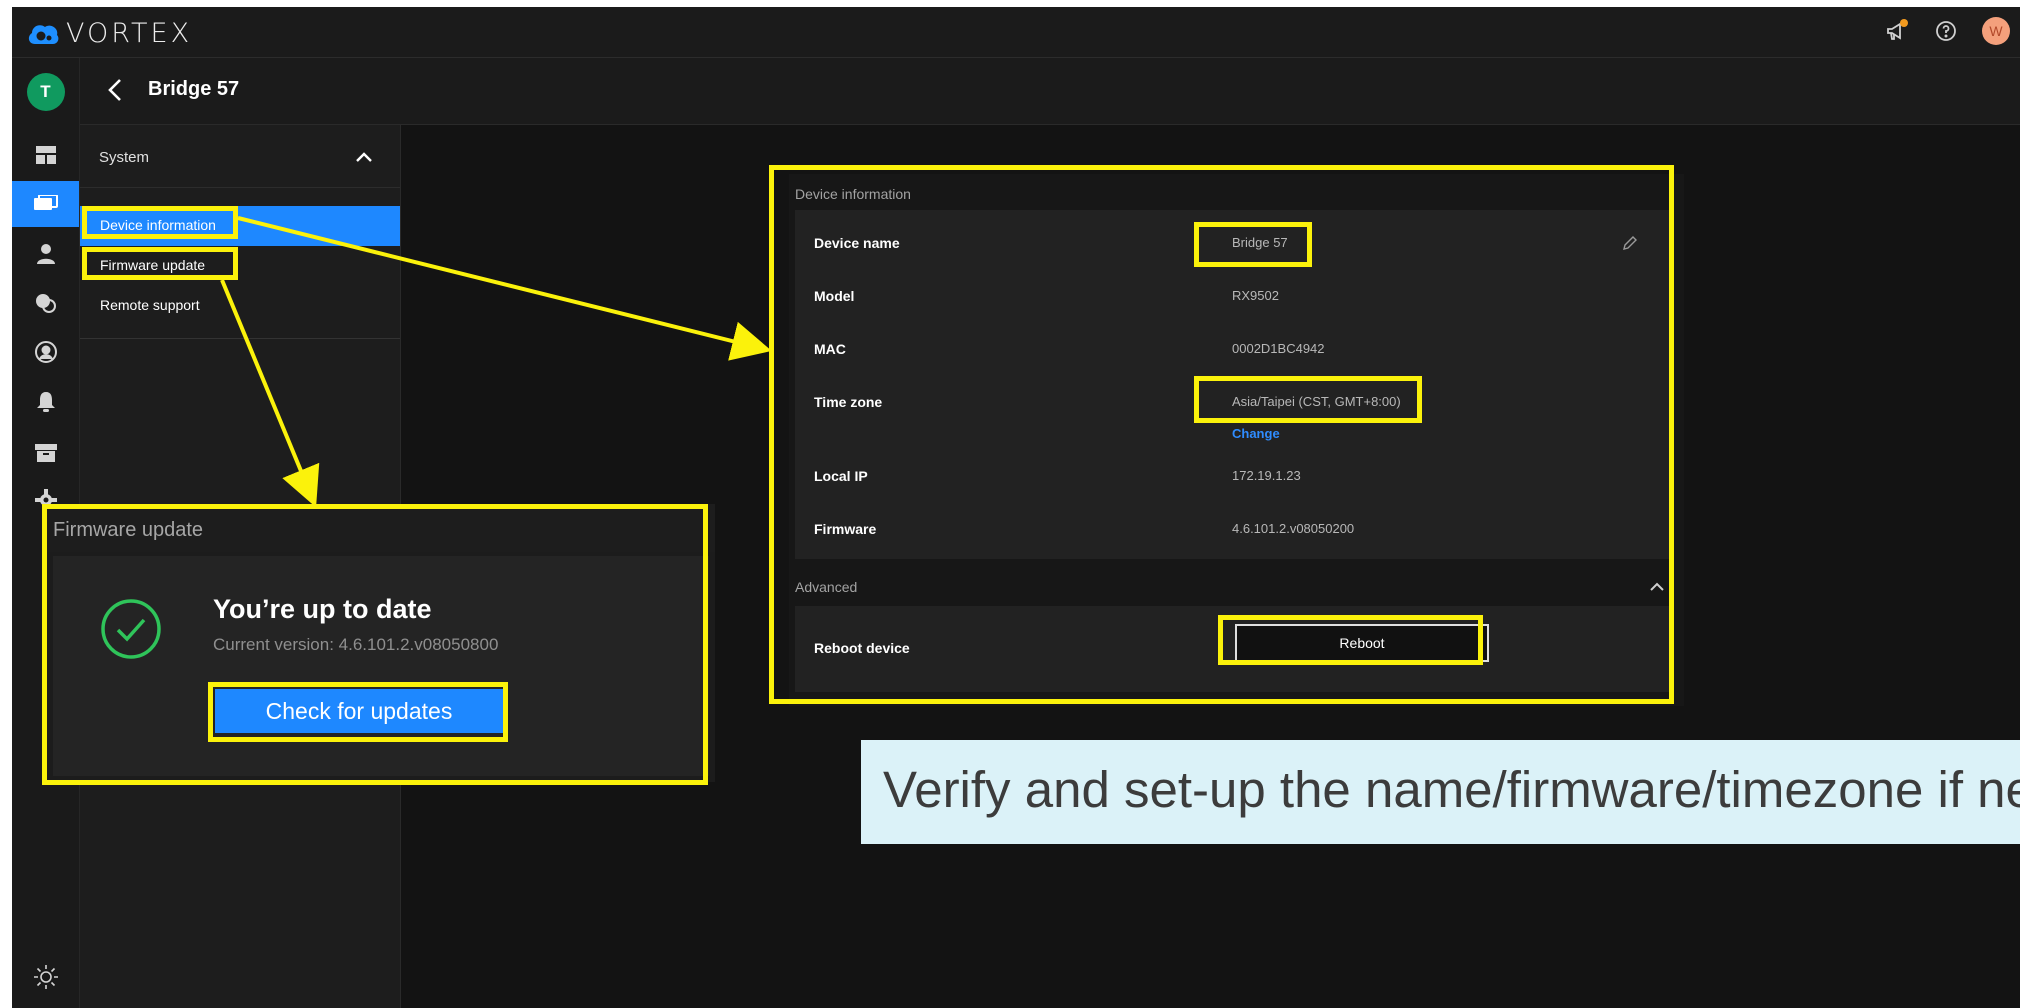 The width and height of the screenshot is (2020, 1008). I want to click on rail-account: T, so click(45, 92).